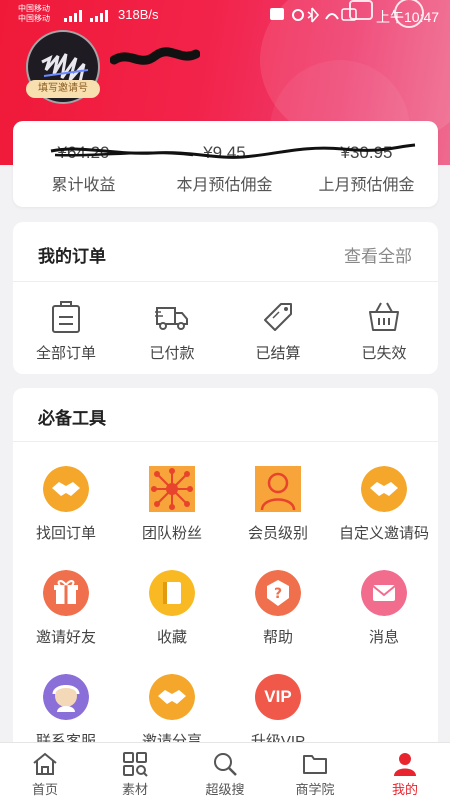 The width and height of the screenshot is (450, 800). I want to click on order-settled: 已结算, so click(278, 335).